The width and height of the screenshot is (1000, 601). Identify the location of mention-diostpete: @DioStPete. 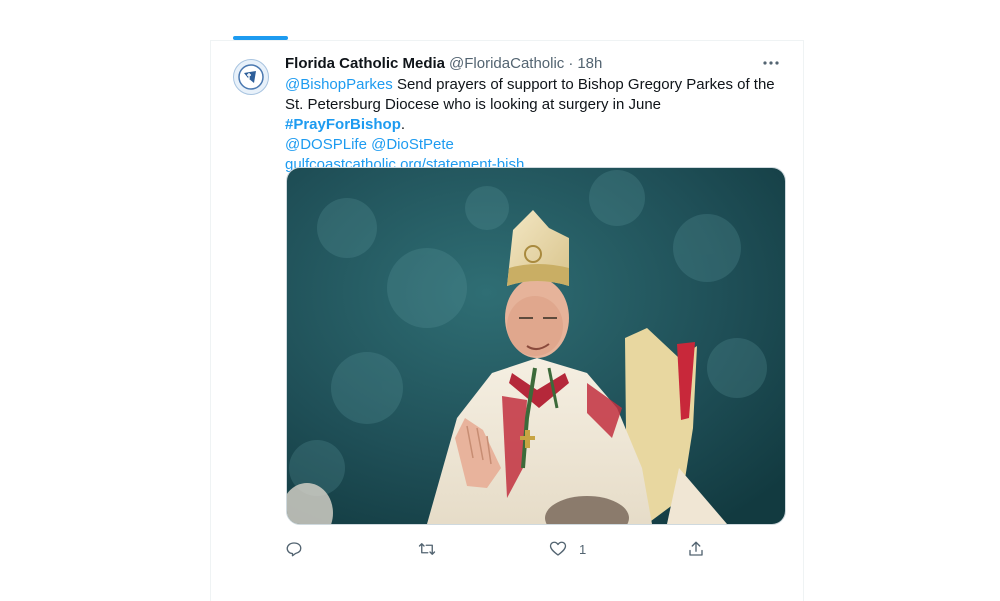
(412, 144).